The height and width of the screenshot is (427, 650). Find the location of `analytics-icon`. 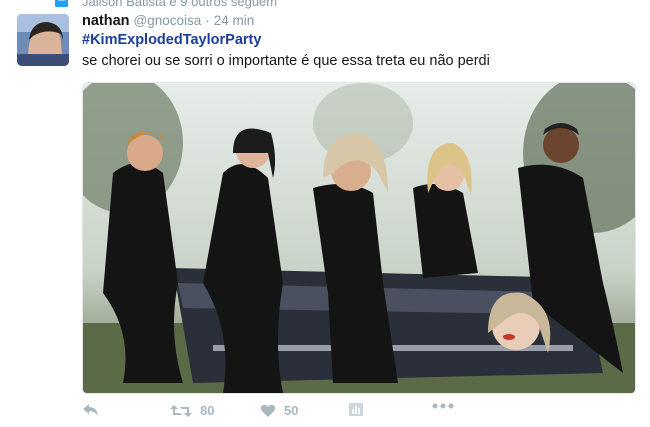

analytics-icon is located at coordinates (356, 409).